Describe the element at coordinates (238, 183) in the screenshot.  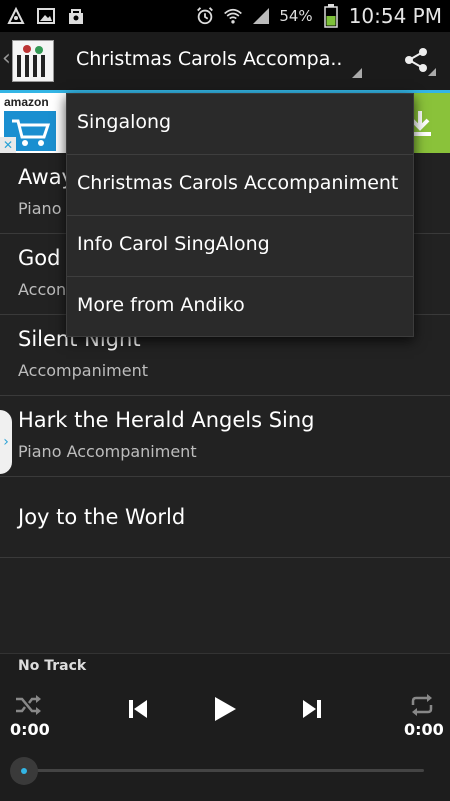
I see `menu-item-label: Christmas Carols Accompaniment` at that location.